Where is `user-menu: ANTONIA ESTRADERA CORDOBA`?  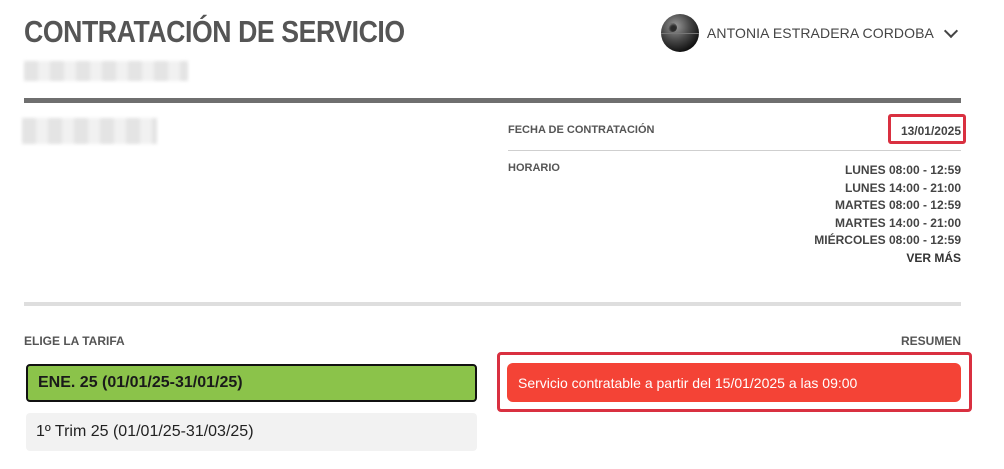 user-menu: ANTONIA ESTRADERA CORDOBA is located at coordinates (809, 33).